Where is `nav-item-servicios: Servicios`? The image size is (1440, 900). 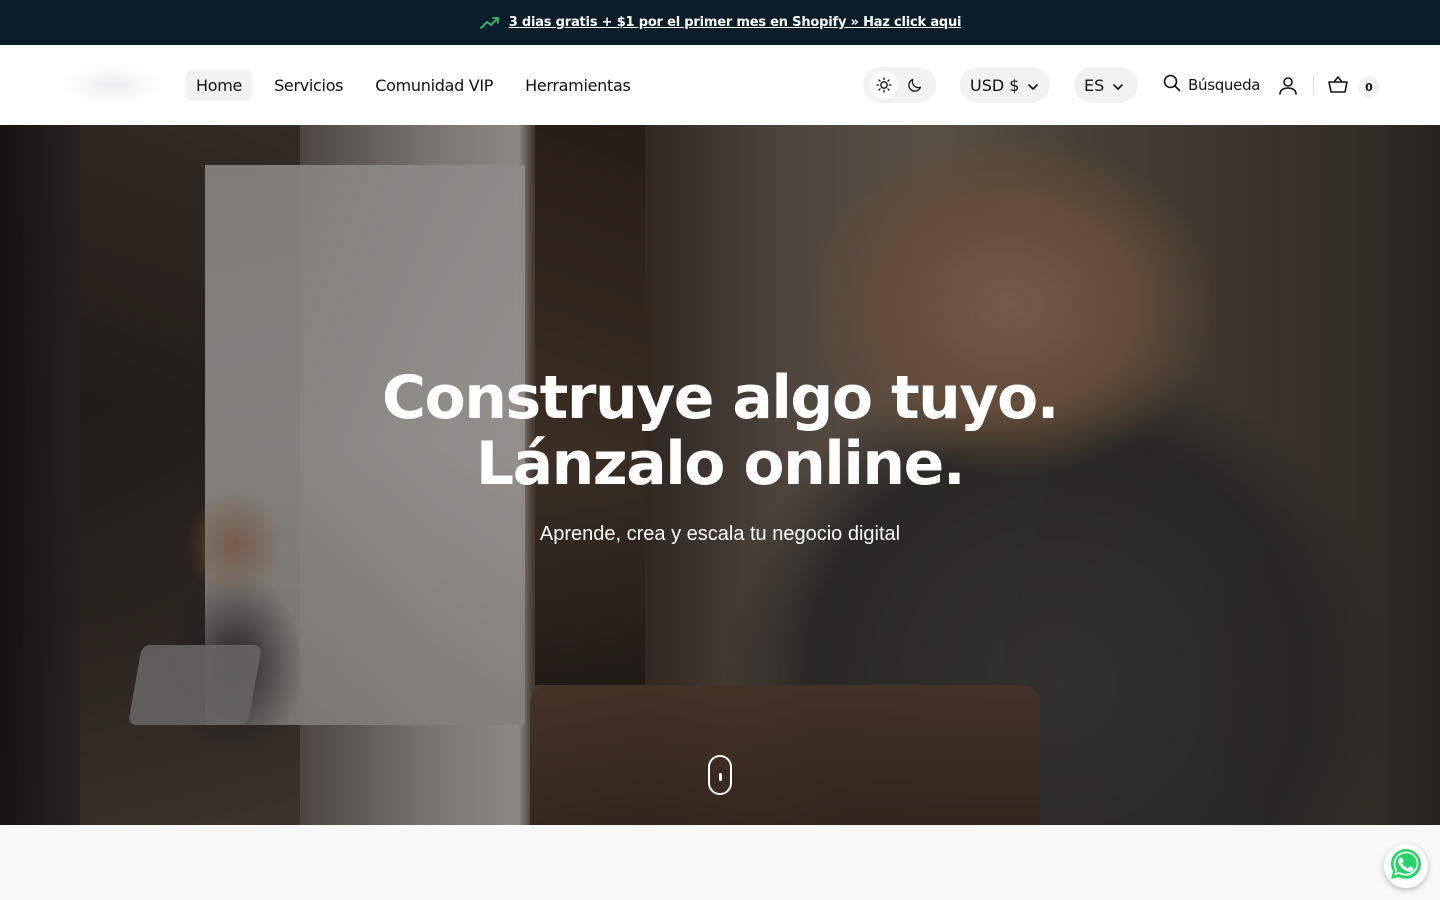 nav-item-servicios: Servicios is located at coordinates (308, 85).